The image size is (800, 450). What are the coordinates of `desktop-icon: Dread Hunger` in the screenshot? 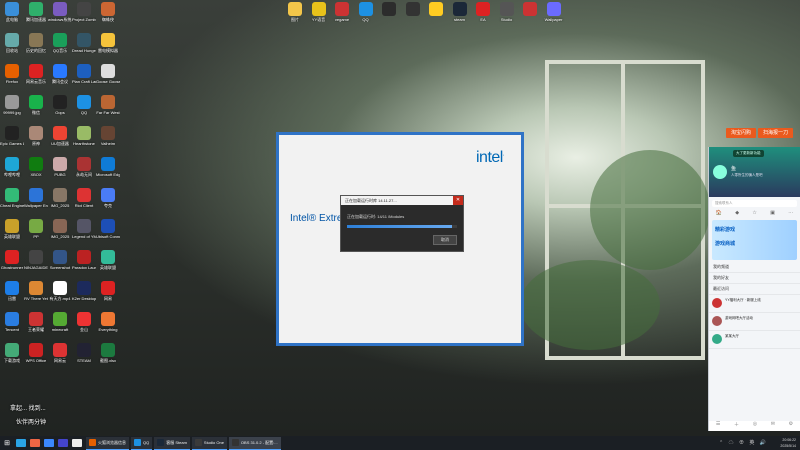 It's located at (84, 43).